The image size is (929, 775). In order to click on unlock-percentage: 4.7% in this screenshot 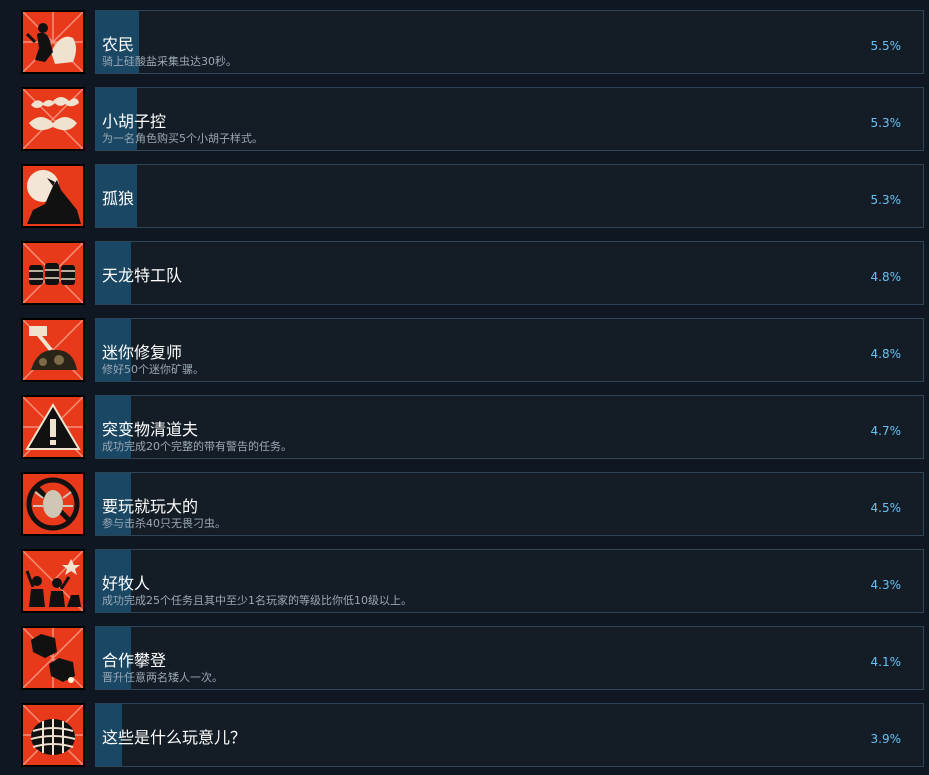, I will do `click(886, 431)`.